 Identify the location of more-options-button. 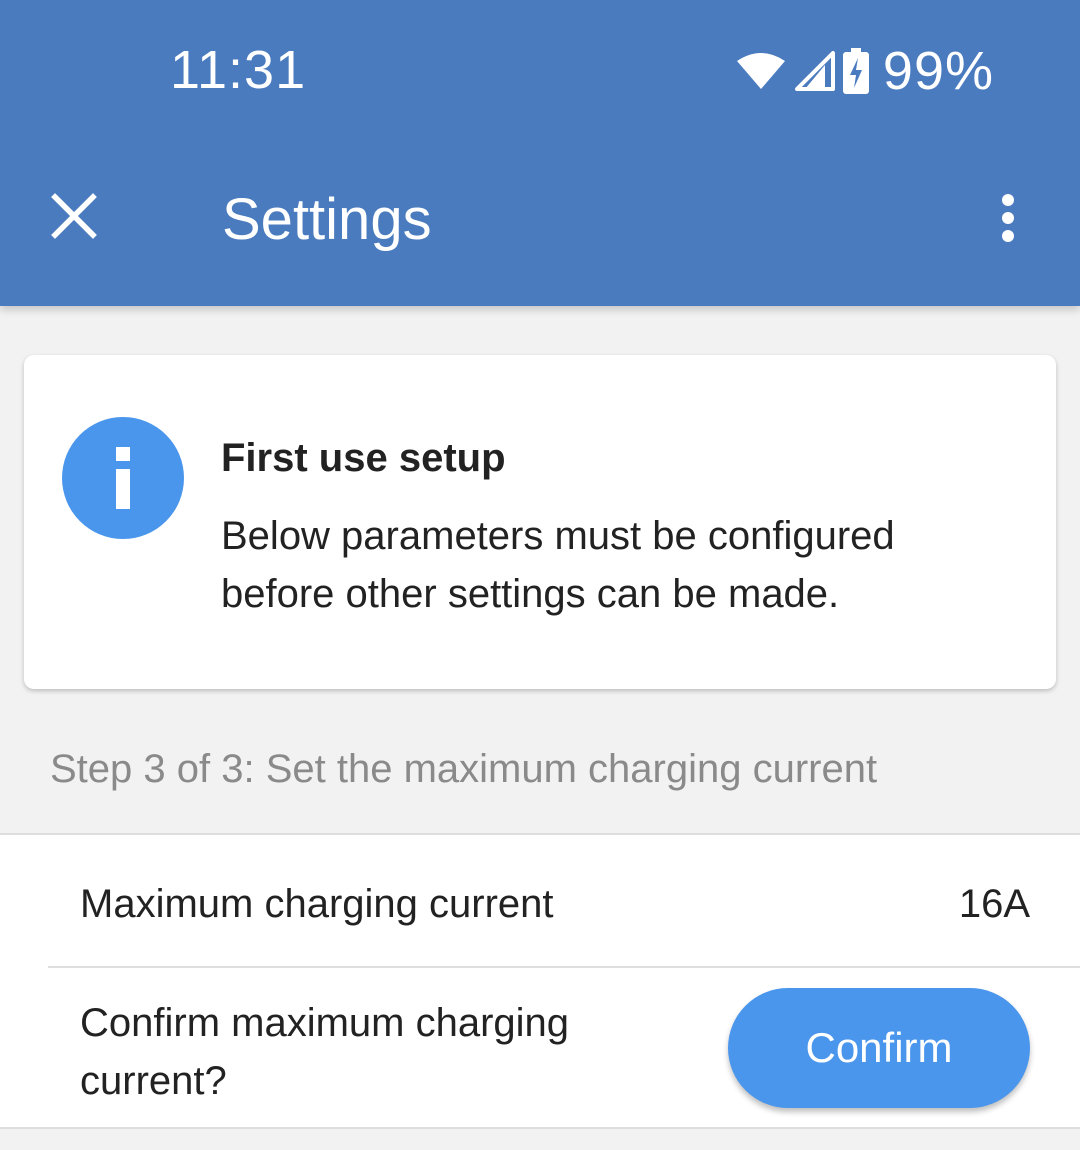
(1008, 220).